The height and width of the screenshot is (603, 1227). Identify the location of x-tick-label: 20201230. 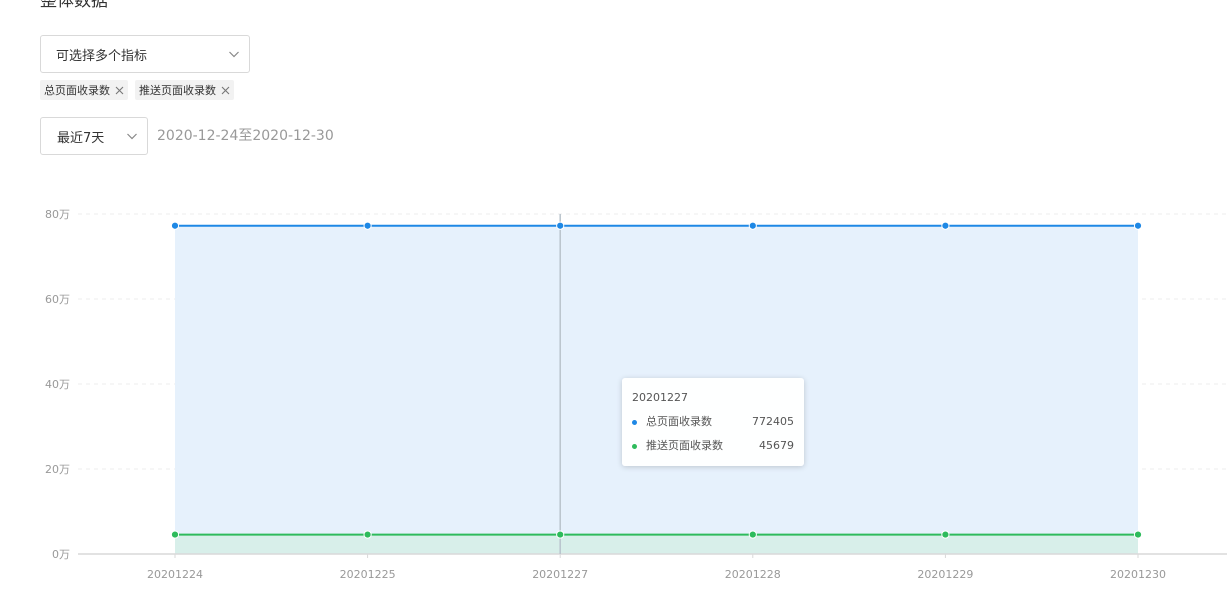
(1138, 574).